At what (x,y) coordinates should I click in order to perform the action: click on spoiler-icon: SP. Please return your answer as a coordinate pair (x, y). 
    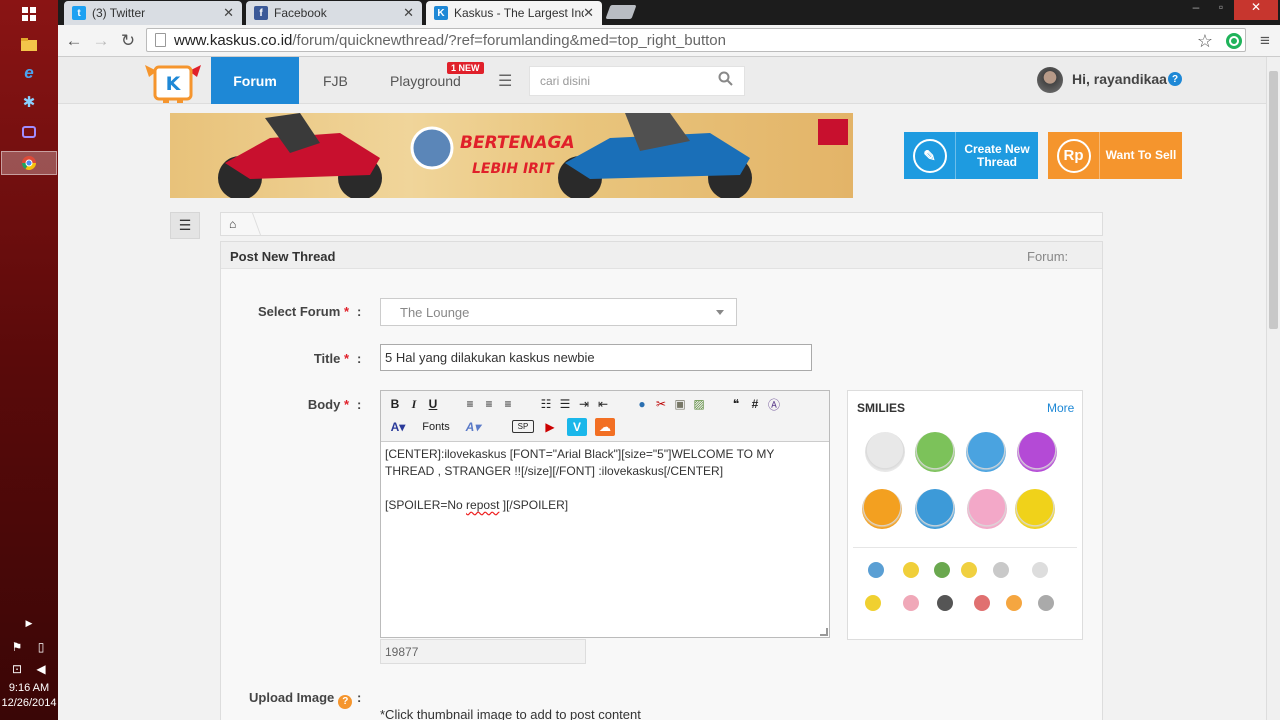
    Looking at the image, I should click on (523, 426).